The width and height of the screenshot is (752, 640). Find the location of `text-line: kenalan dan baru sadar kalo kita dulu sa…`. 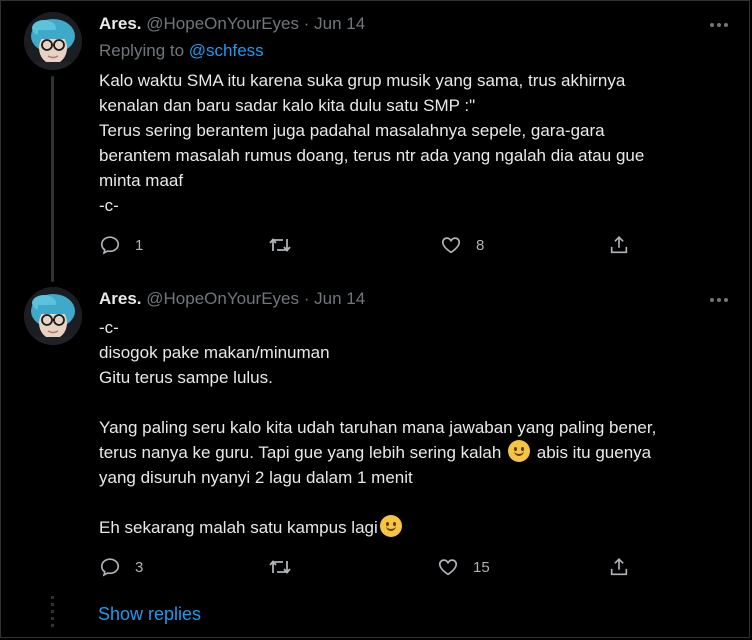

text-line: kenalan dan baru sadar kalo kita dulu sa… is located at coordinates (287, 105).